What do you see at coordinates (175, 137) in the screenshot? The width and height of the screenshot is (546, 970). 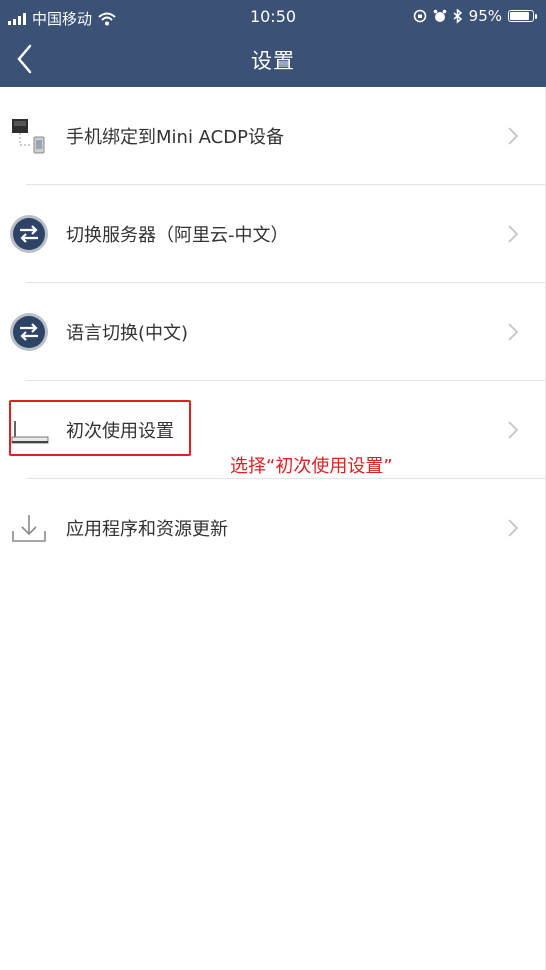 I see `item-label: 手机绑定到Mini ACDP设备` at bounding box center [175, 137].